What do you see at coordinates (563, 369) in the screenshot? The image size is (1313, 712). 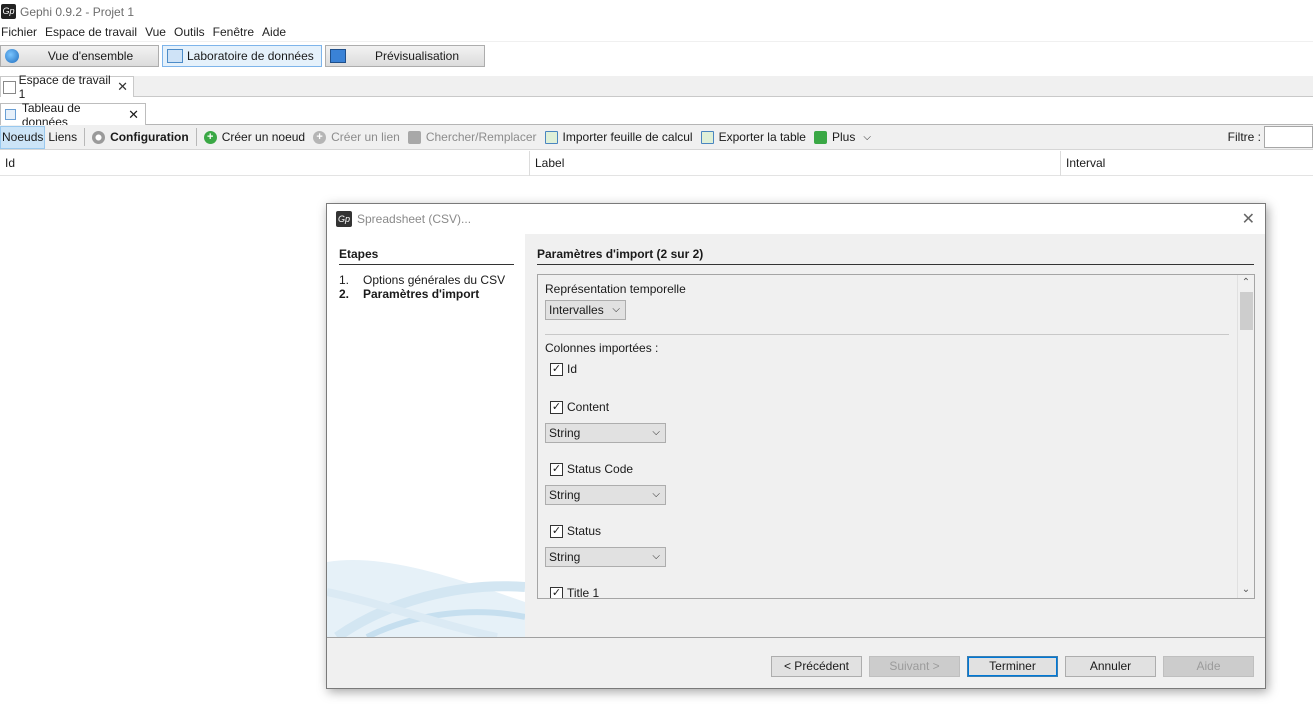 I see `column-checkbox-id: ✓ Id` at bounding box center [563, 369].